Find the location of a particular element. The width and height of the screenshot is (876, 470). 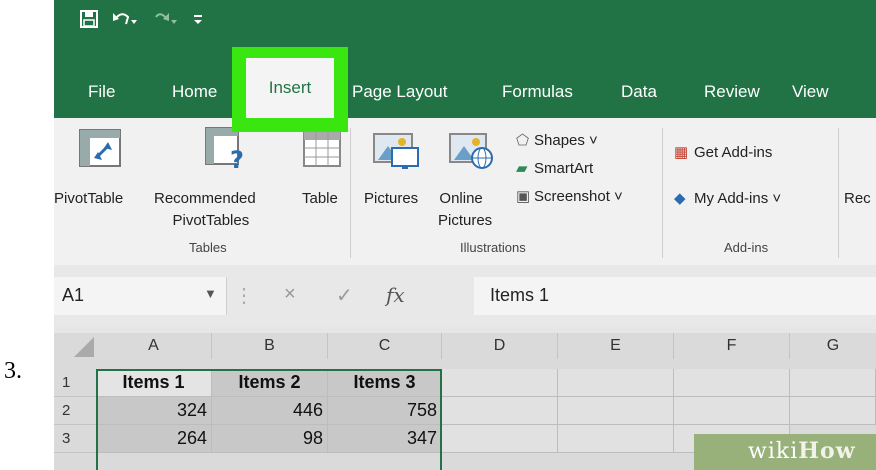

recommended-pivottables-icon: ? is located at coordinates (227, 150).